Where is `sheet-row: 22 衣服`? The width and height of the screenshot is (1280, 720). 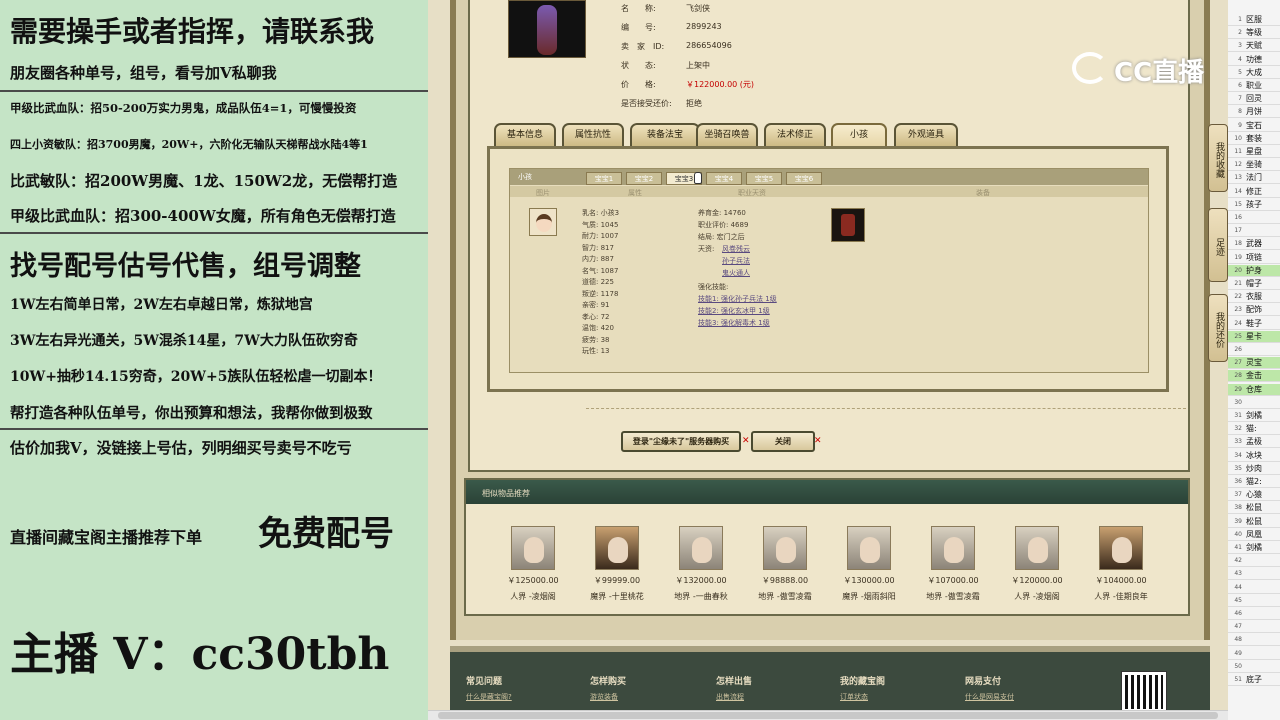 sheet-row: 22 衣服 is located at coordinates (1254, 297).